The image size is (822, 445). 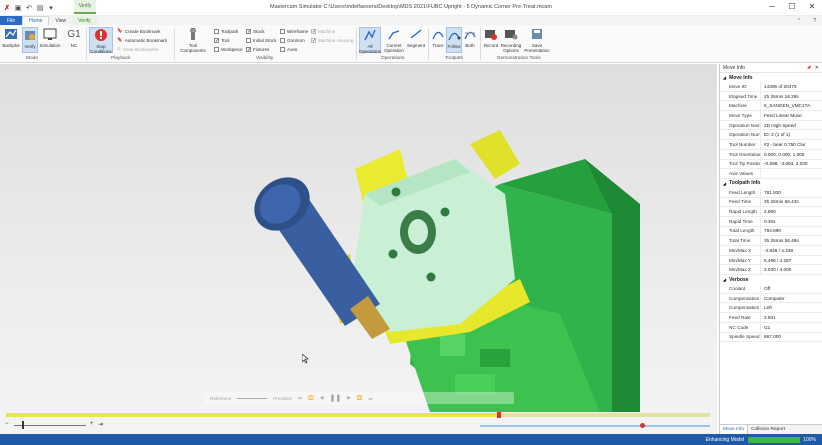 What do you see at coordinates (771, 212) in the screenshot?
I see `property-row: Rapid Length 2.960` at bounding box center [771, 212].